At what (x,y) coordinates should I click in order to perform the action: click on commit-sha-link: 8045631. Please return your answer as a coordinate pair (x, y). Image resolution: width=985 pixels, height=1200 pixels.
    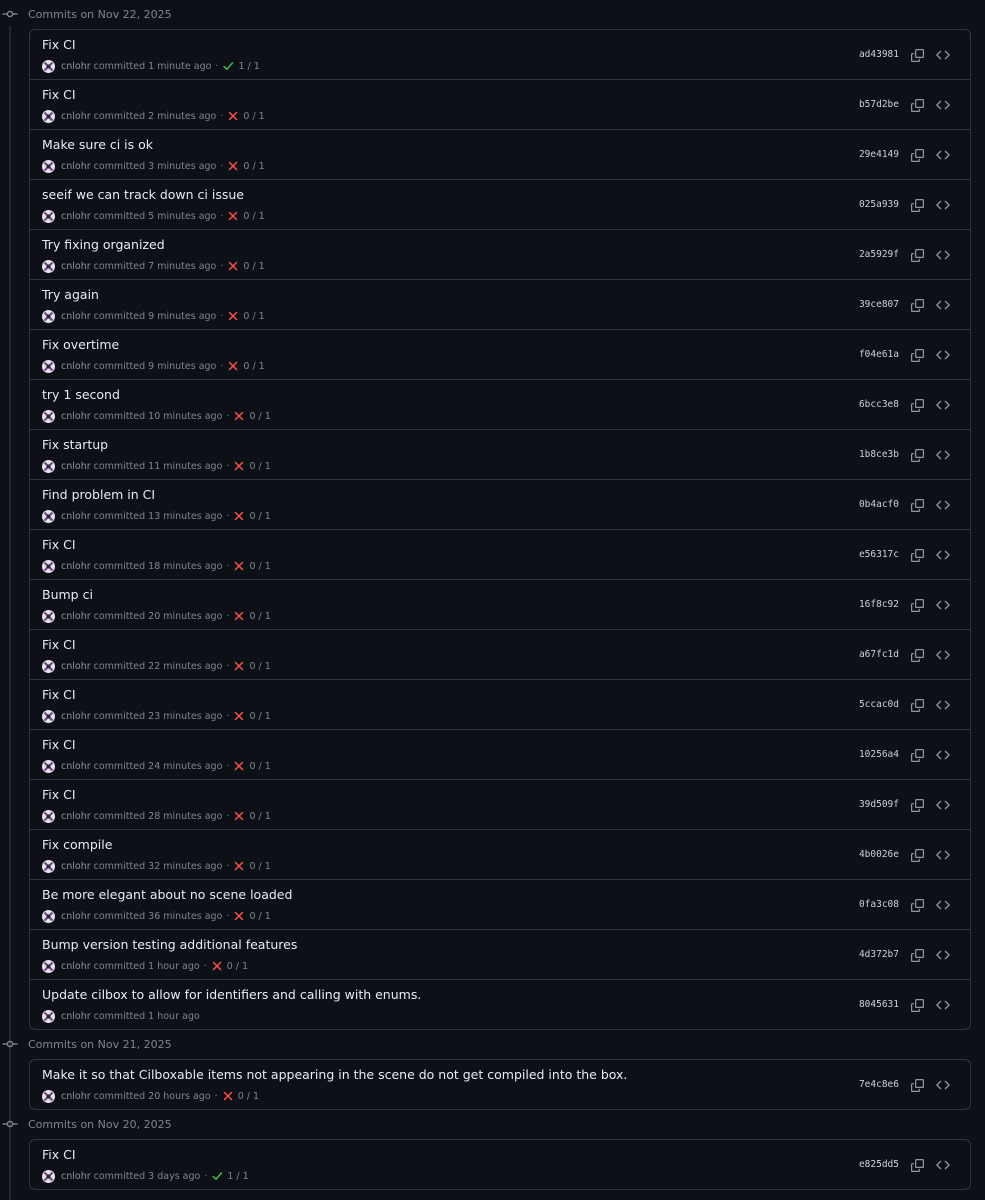
    Looking at the image, I should click on (879, 1004).